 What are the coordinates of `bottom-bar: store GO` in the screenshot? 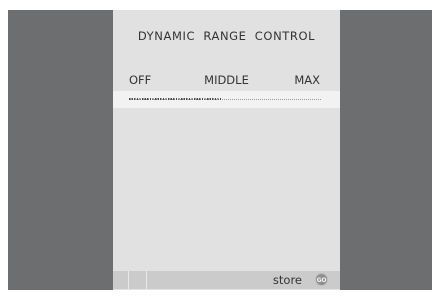 It's located at (226, 280).